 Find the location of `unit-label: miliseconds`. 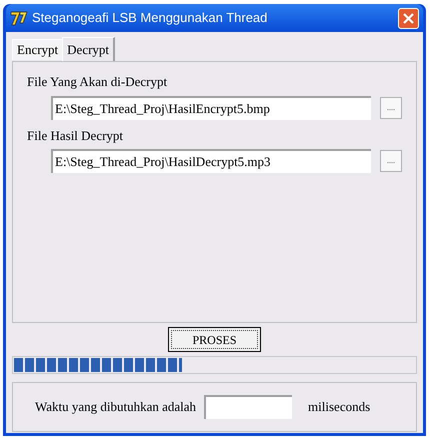

unit-label: miliseconds is located at coordinates (339, 407).